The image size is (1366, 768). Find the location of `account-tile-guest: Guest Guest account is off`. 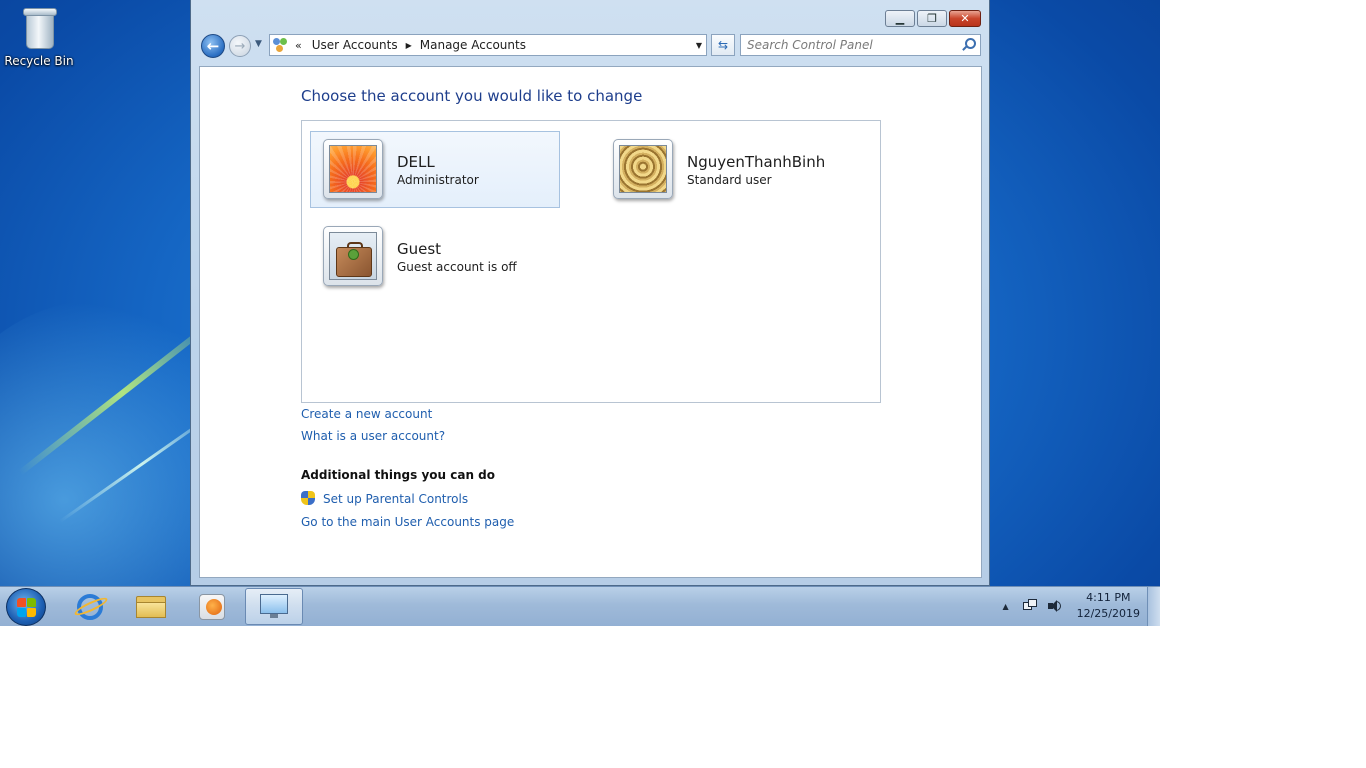

account-tile-guest: Guest Guest account is off is located at coordinates (435, 256).